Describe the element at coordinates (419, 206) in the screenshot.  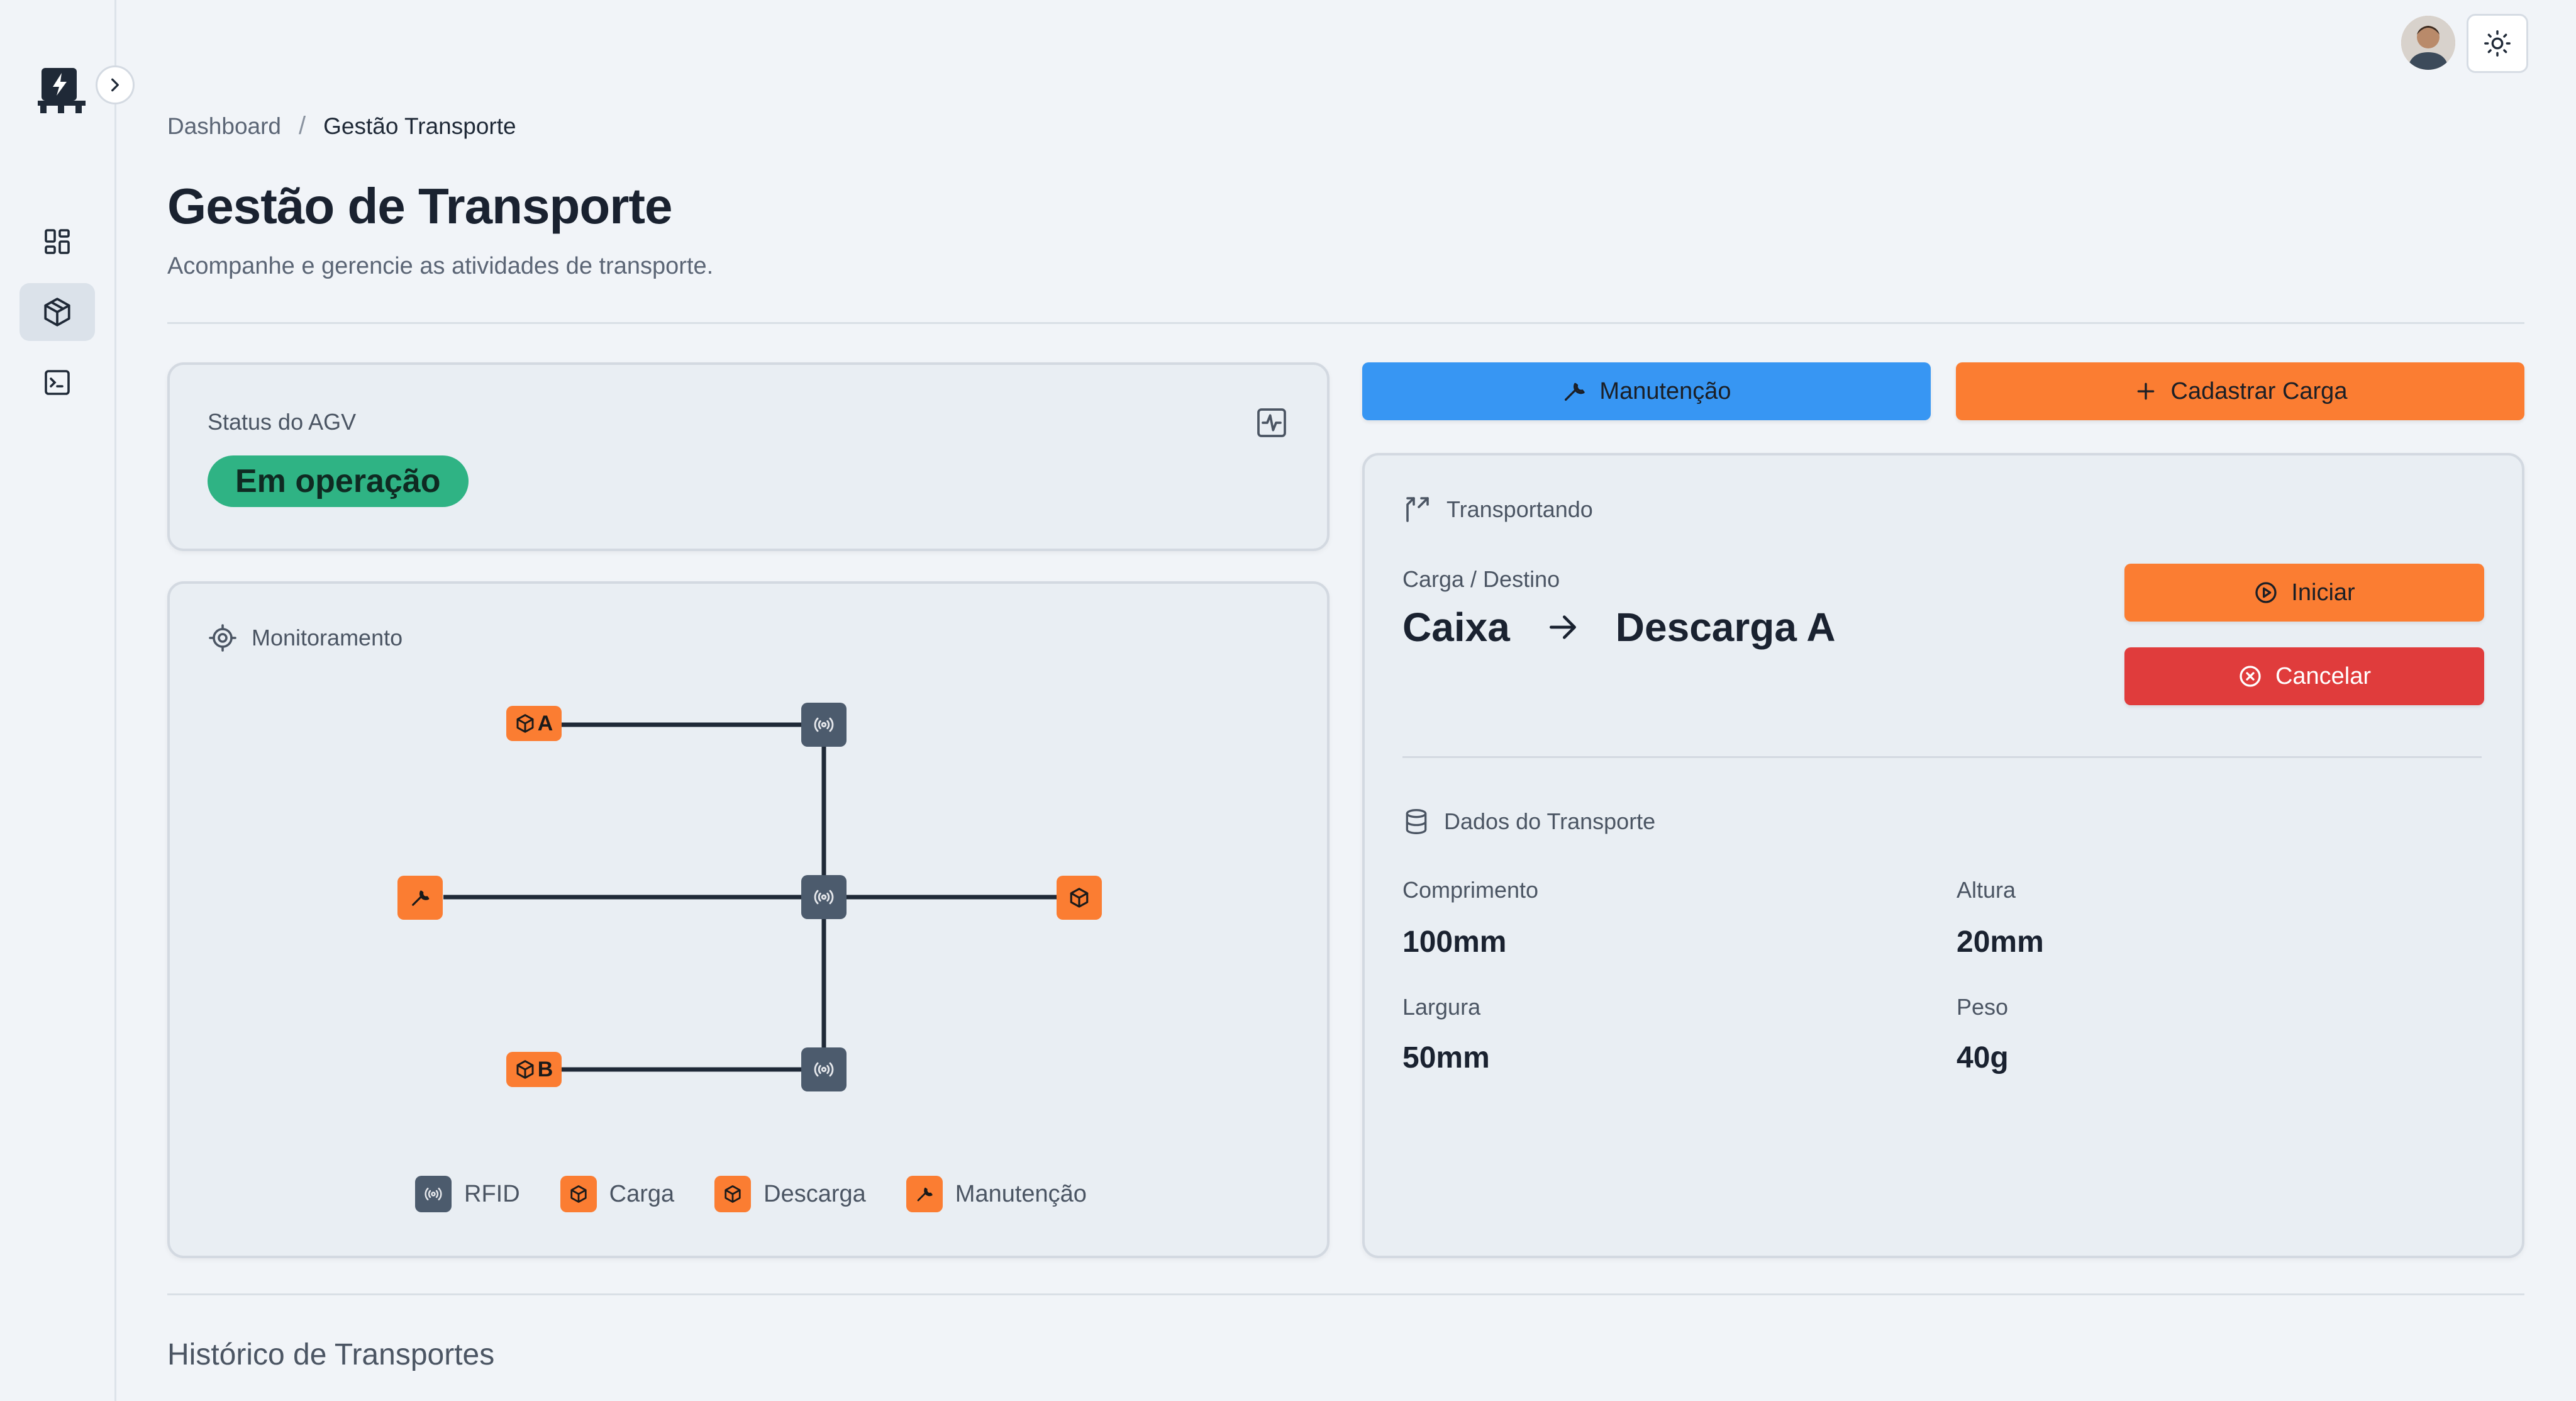
I see `page-title: Gestão de Transporte` at that location.